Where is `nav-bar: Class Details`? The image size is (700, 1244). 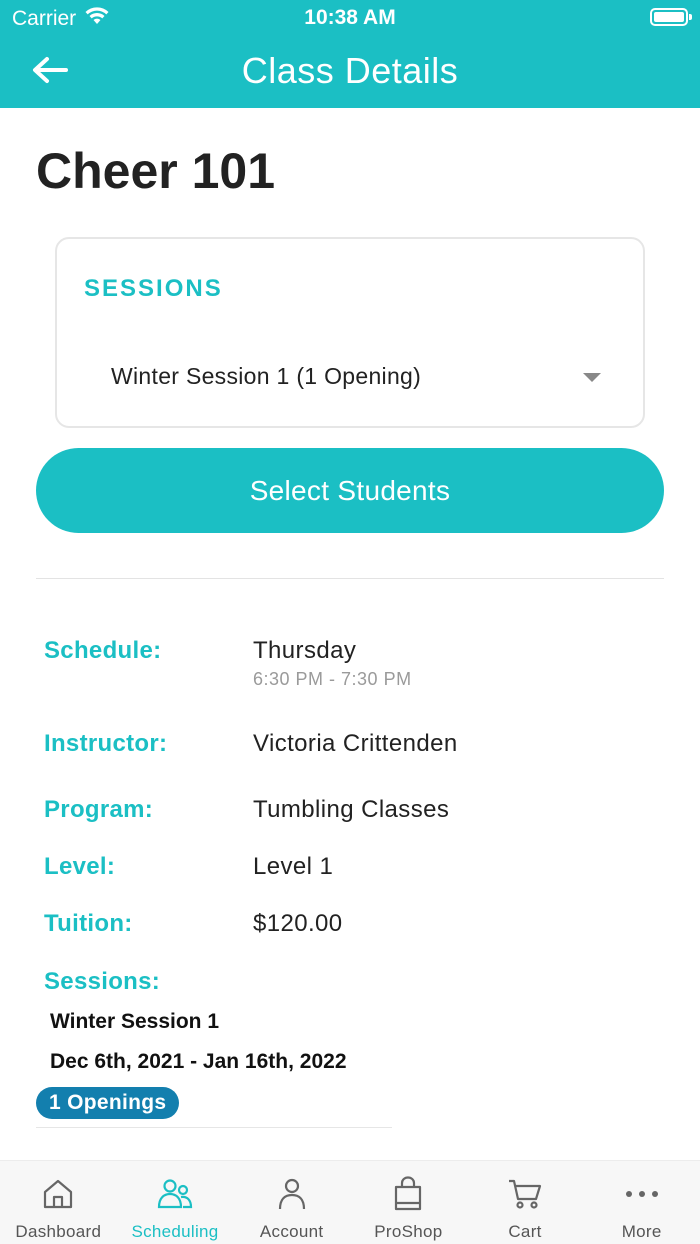 nav-bar: Class Details is located at coordinates (350, 72).